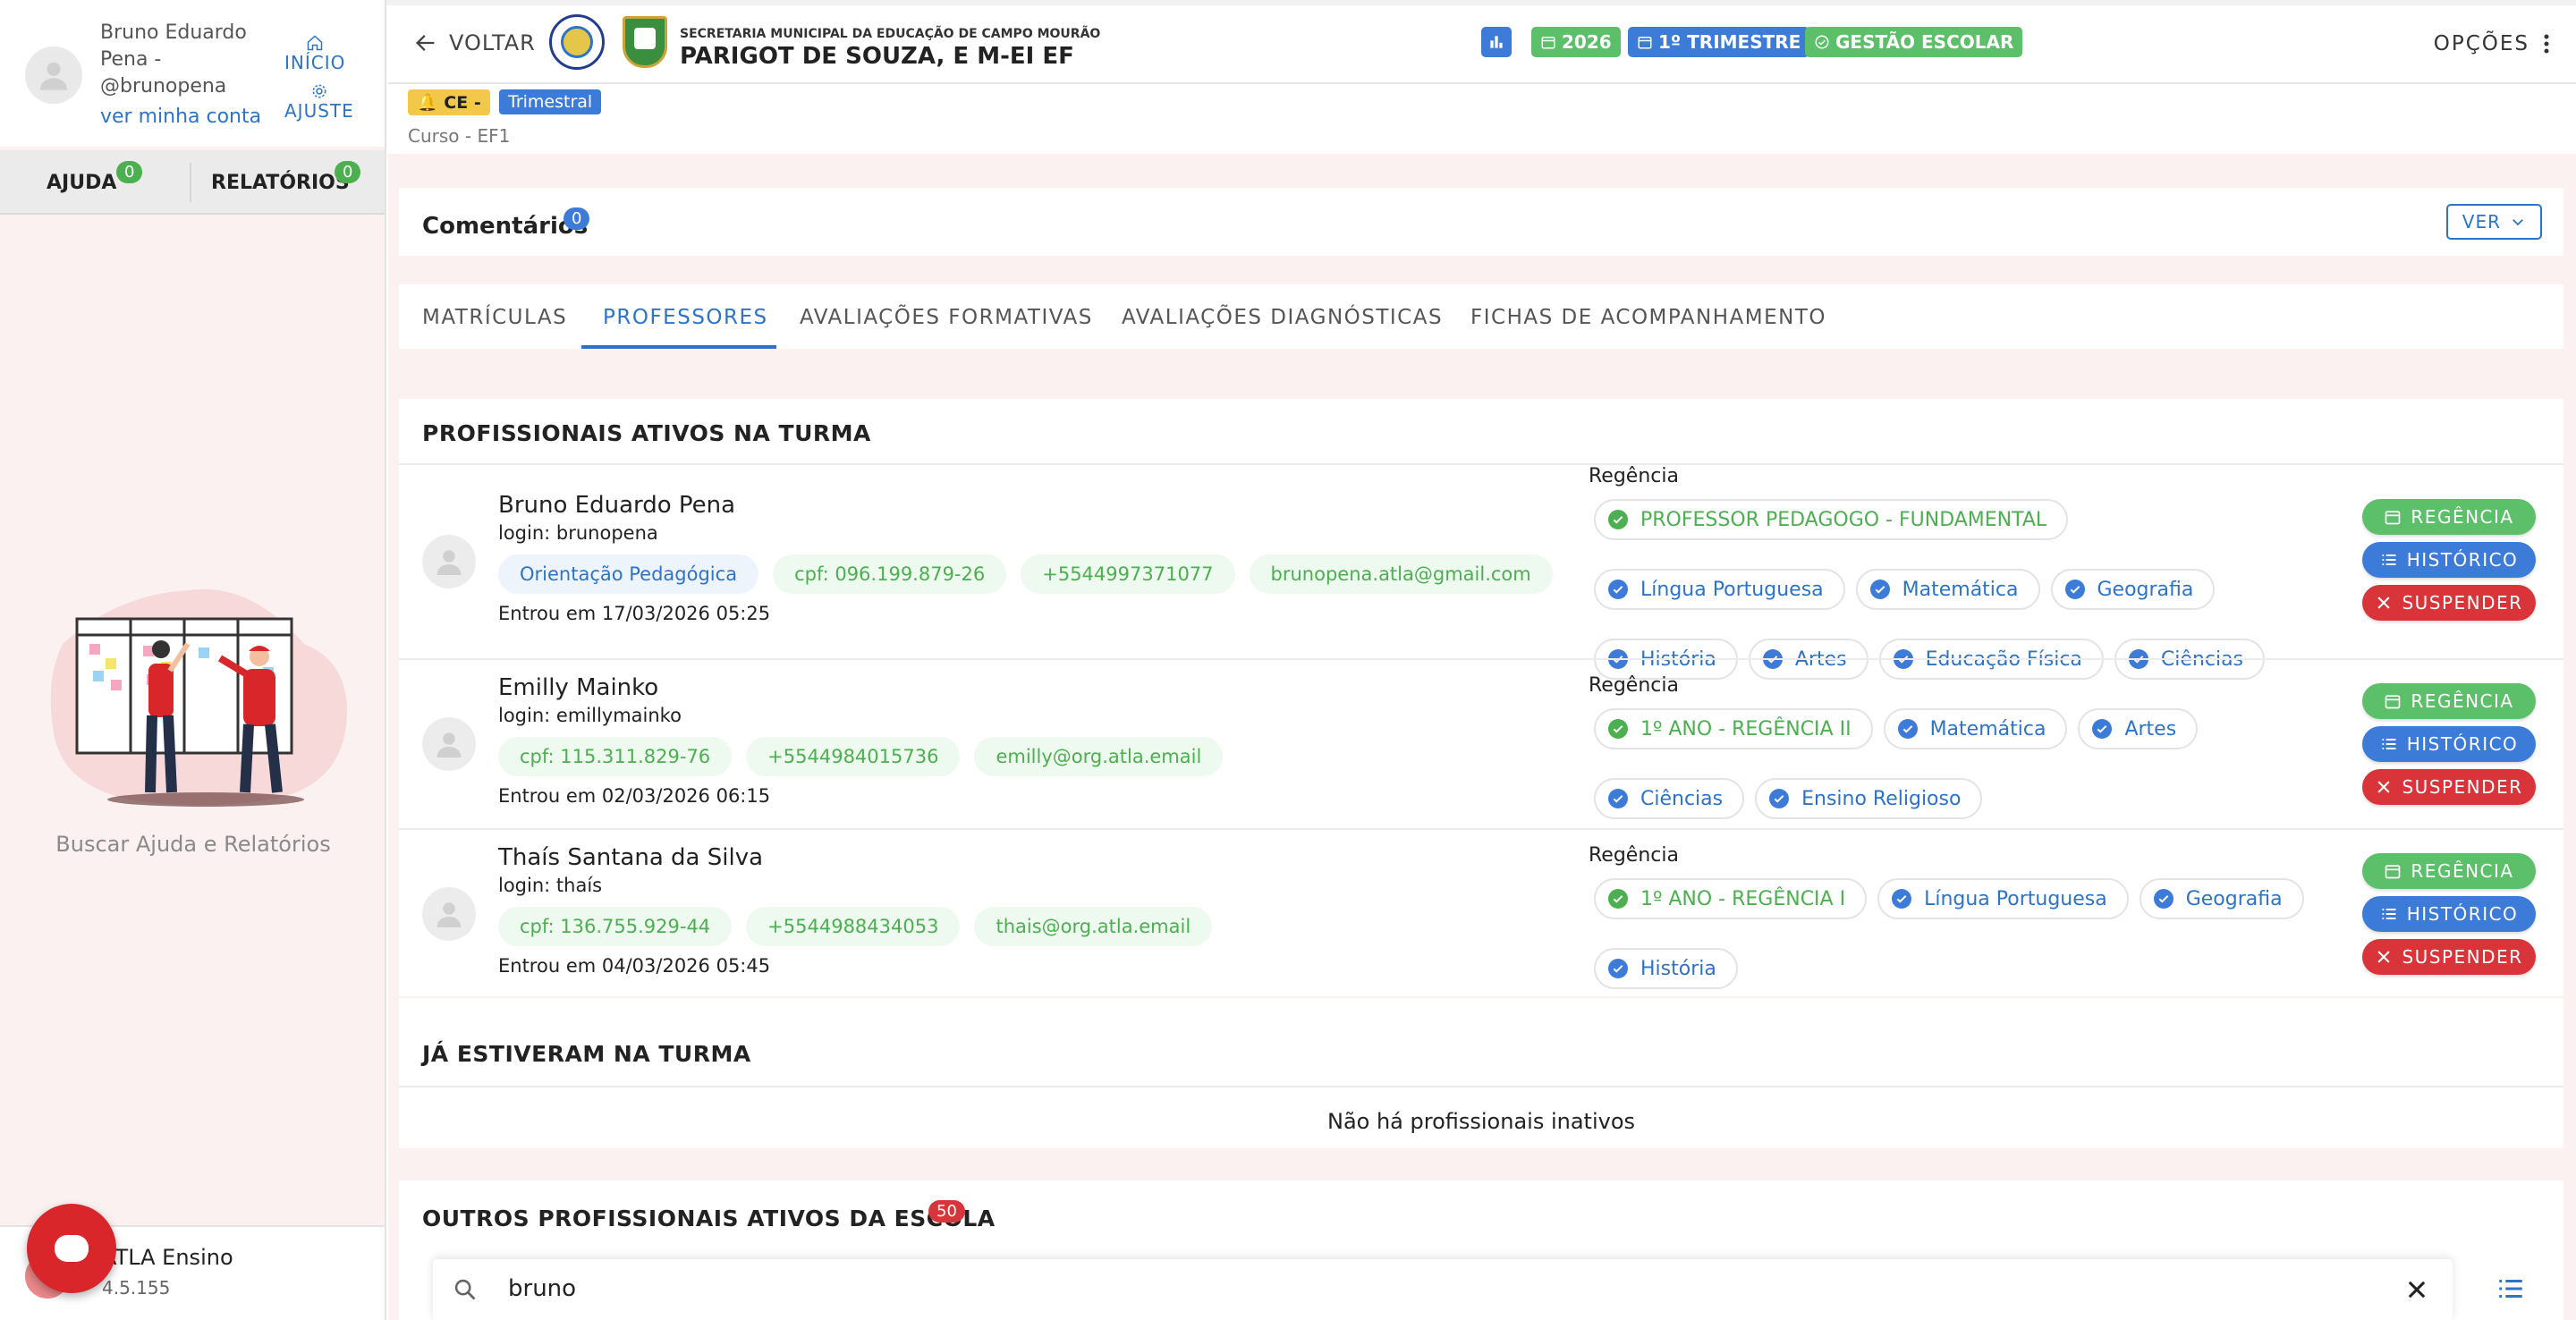 The width and height of the screenshot is (2576, 1320). I want to click on search-icon, so click(465, 1289).